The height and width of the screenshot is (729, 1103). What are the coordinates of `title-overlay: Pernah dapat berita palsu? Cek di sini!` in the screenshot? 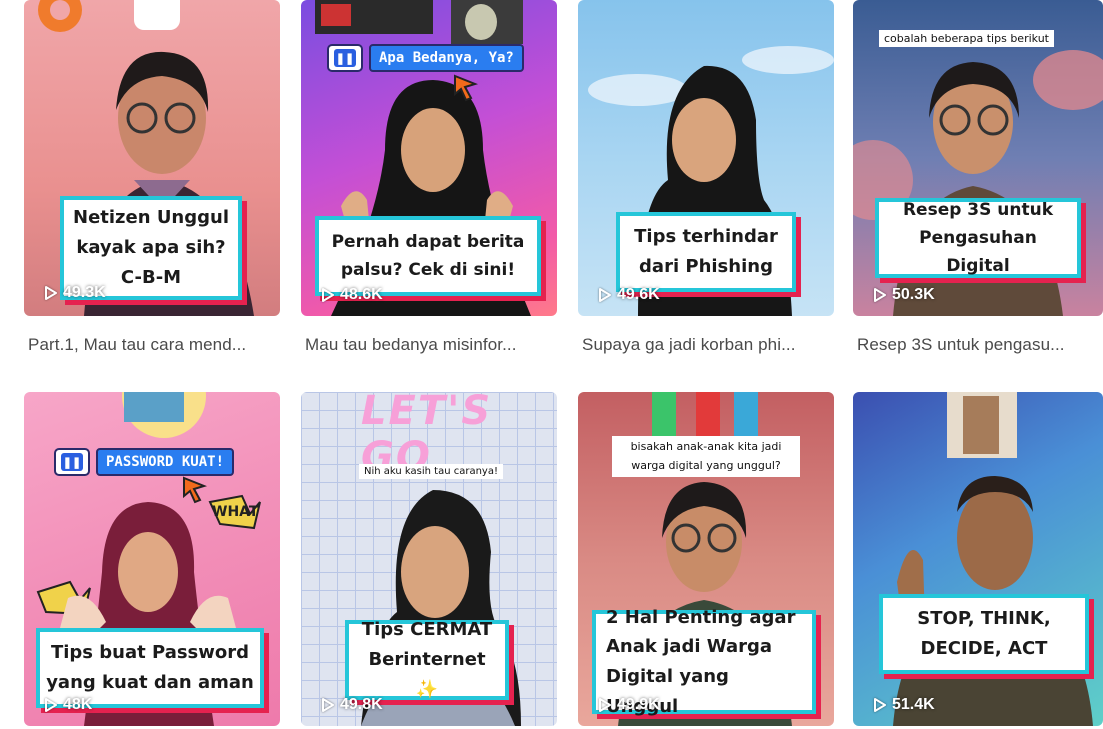 It's located at (428, 256).